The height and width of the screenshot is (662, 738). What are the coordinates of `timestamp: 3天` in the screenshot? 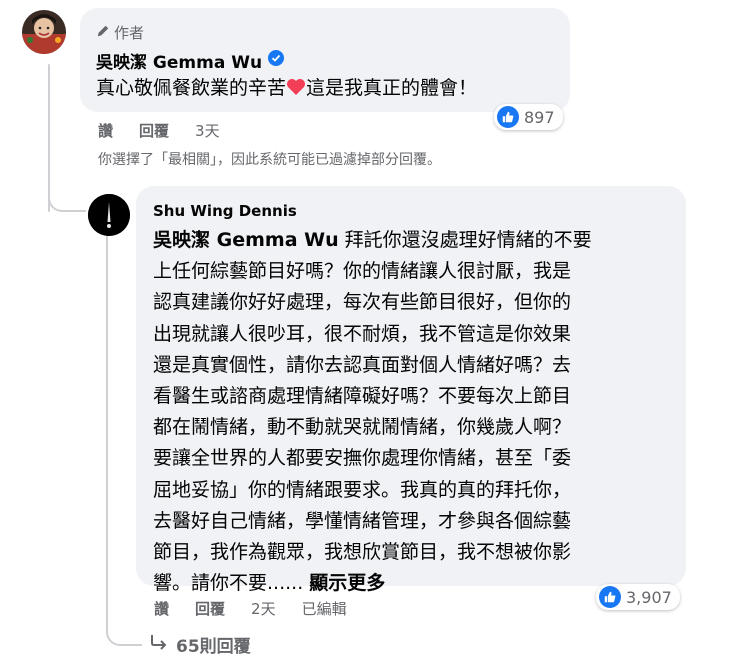 It's located at (207, 130).